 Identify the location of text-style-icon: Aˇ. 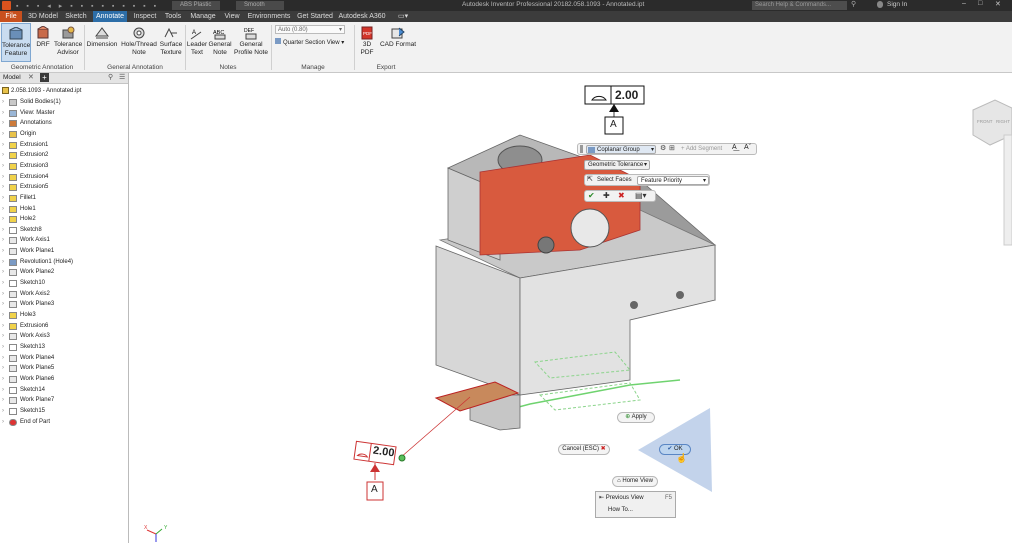
(747, 147).